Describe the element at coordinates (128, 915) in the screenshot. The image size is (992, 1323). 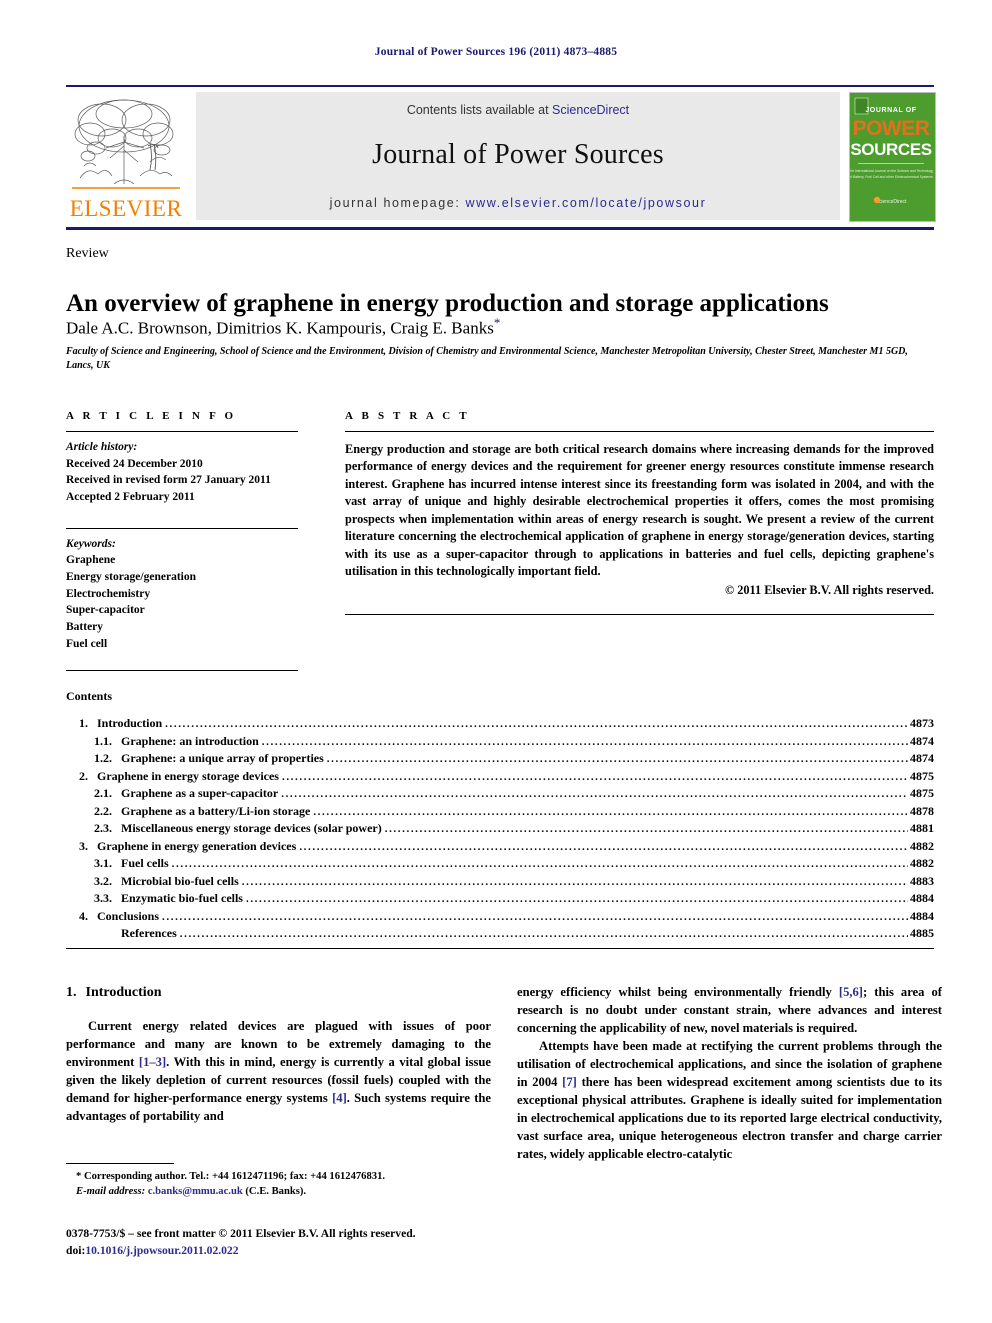
I see `toc-entry-label: Conclusions` at that location.